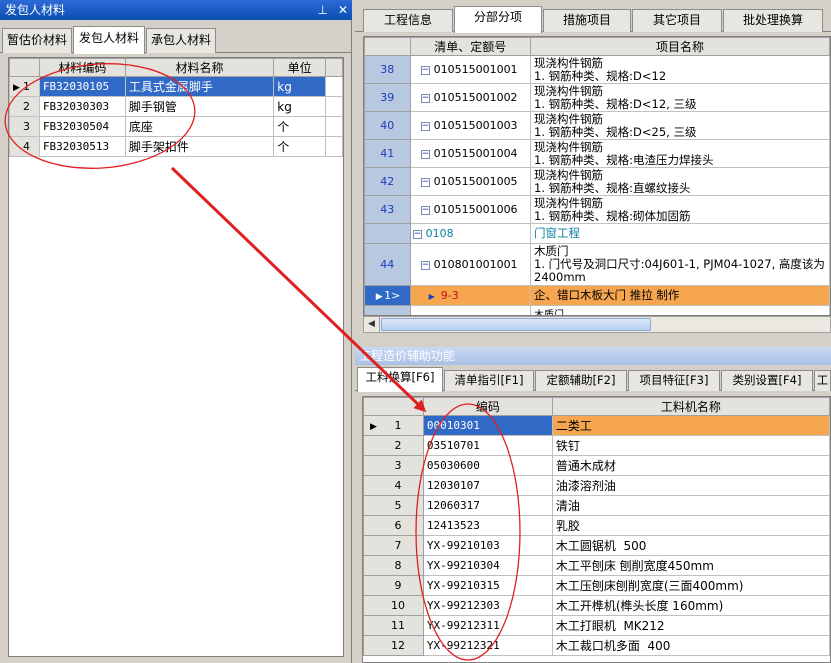 The height and width of the screenshot is (663, 831). Describe the element at coordinates (387, 125) in the screenshot. I see `row-number: 40` at that location.